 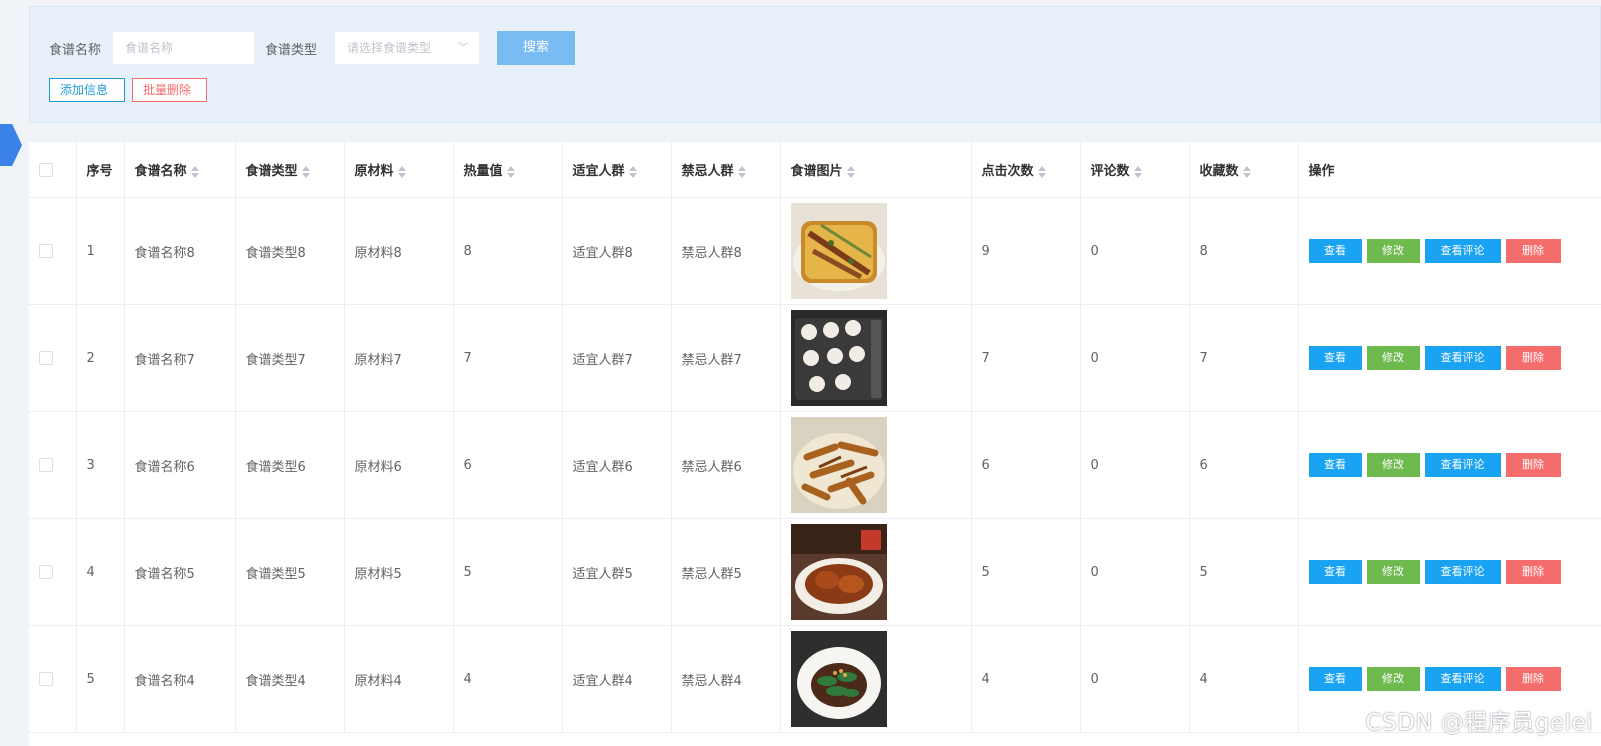 I want to click on cell-taboo: 禁忌人群6, so click(x=726, y=465).